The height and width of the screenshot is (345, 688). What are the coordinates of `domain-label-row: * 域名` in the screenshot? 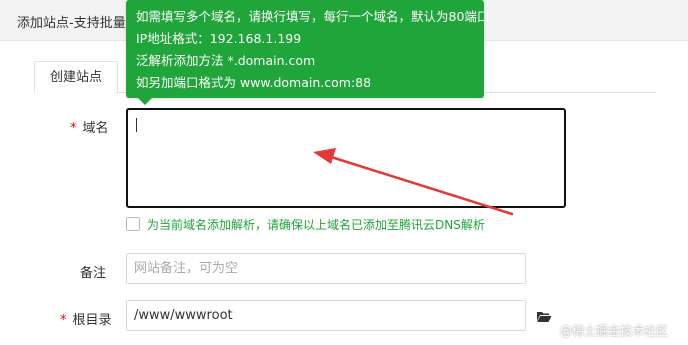 It's located at (89, 126).